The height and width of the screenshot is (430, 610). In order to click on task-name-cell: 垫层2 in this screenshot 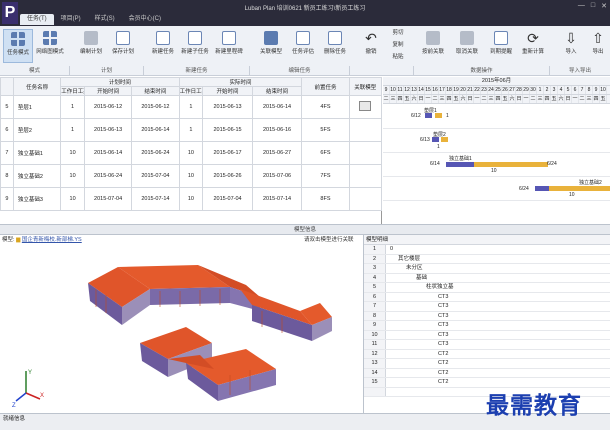, I will do `click(37, 130)`.